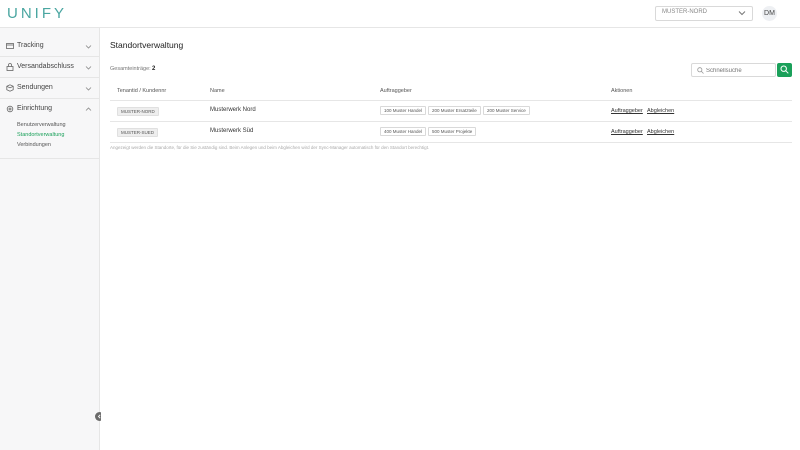 This screenshot has height=450, width=800. What do you see at coordinates (233, 110) in the screenshot?
I see `location-name: Musterwerk Nord` at bounding box center [233, 110].